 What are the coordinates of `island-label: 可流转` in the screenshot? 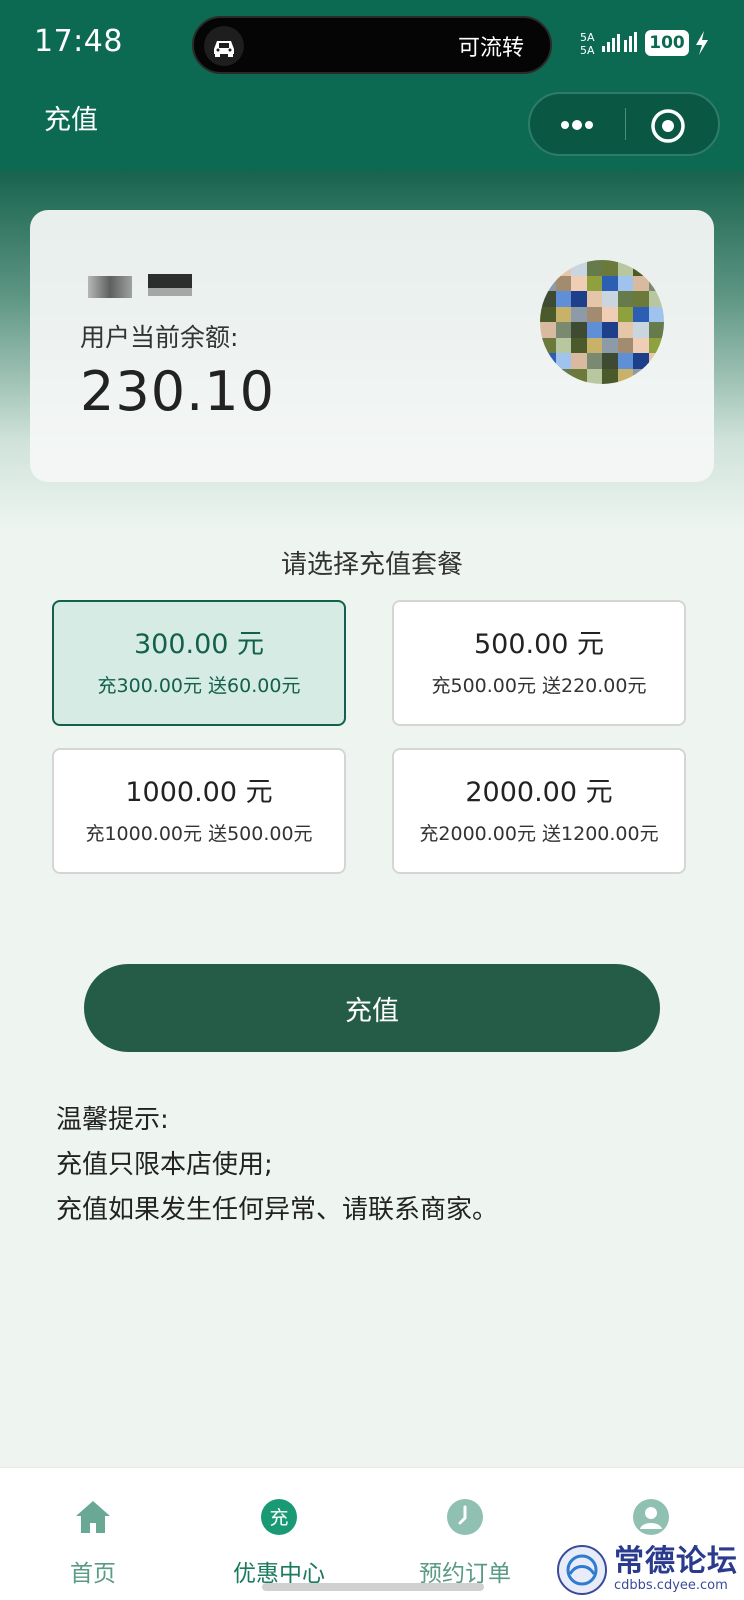 It's located at (490, 48).